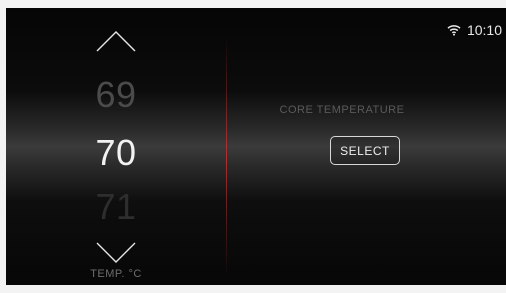 The width and height of the screenshot is (506, 293). Describe the element at coordinates (116, 253) in the screenshot. I see `chevron-down-icon` at that location.